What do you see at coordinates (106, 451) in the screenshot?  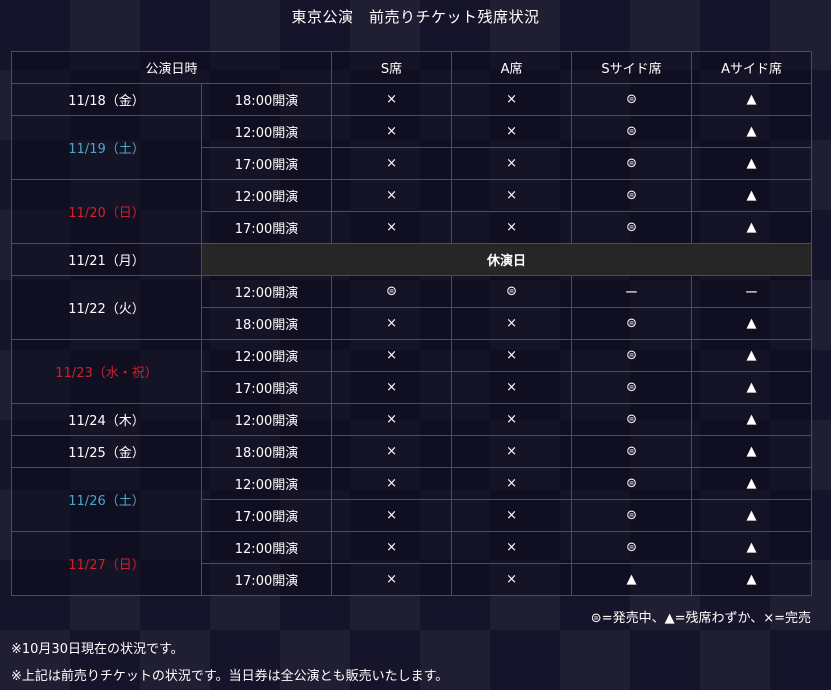 I see `date-cell: 11/25（金）` at bounding box center [106, 451].